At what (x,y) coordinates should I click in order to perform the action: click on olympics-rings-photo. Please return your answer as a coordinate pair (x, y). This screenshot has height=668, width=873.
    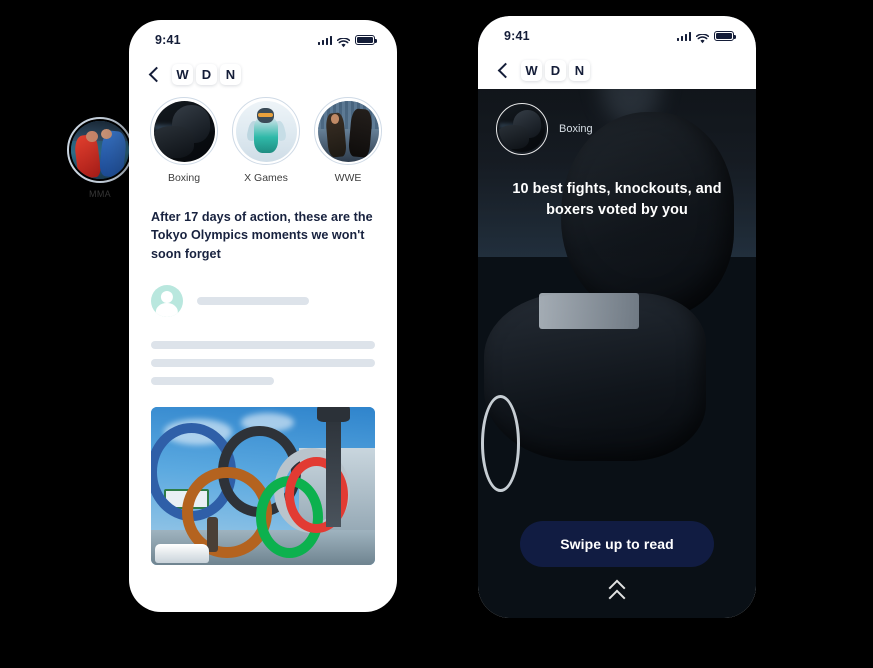
    Looking at the image, I should click on (263, 485).